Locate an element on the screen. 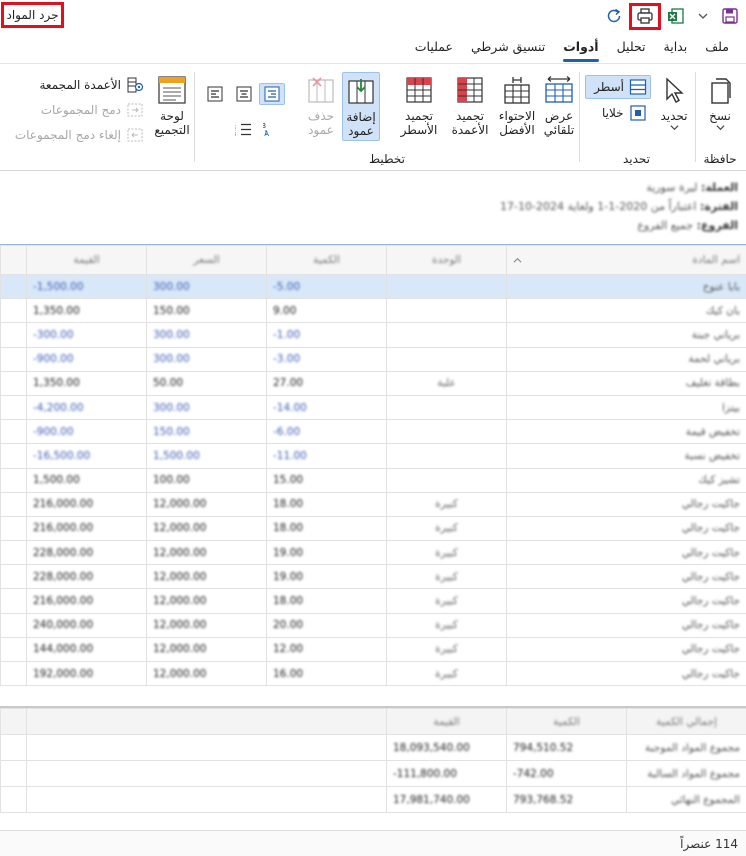 This screenshot has width=746, height=856. align-center-button is located at coordinates (244, 94).